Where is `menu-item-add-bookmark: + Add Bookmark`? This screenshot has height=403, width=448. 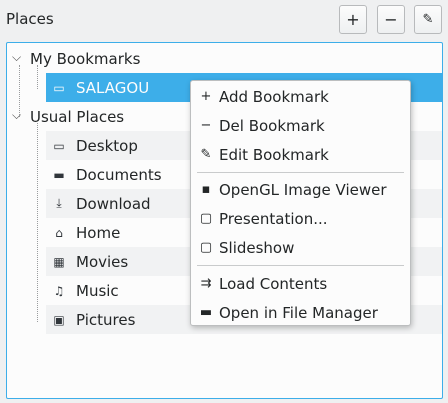 menu-item-add-bookmark: + Add Bookmark is located at coordinates (300, 96).